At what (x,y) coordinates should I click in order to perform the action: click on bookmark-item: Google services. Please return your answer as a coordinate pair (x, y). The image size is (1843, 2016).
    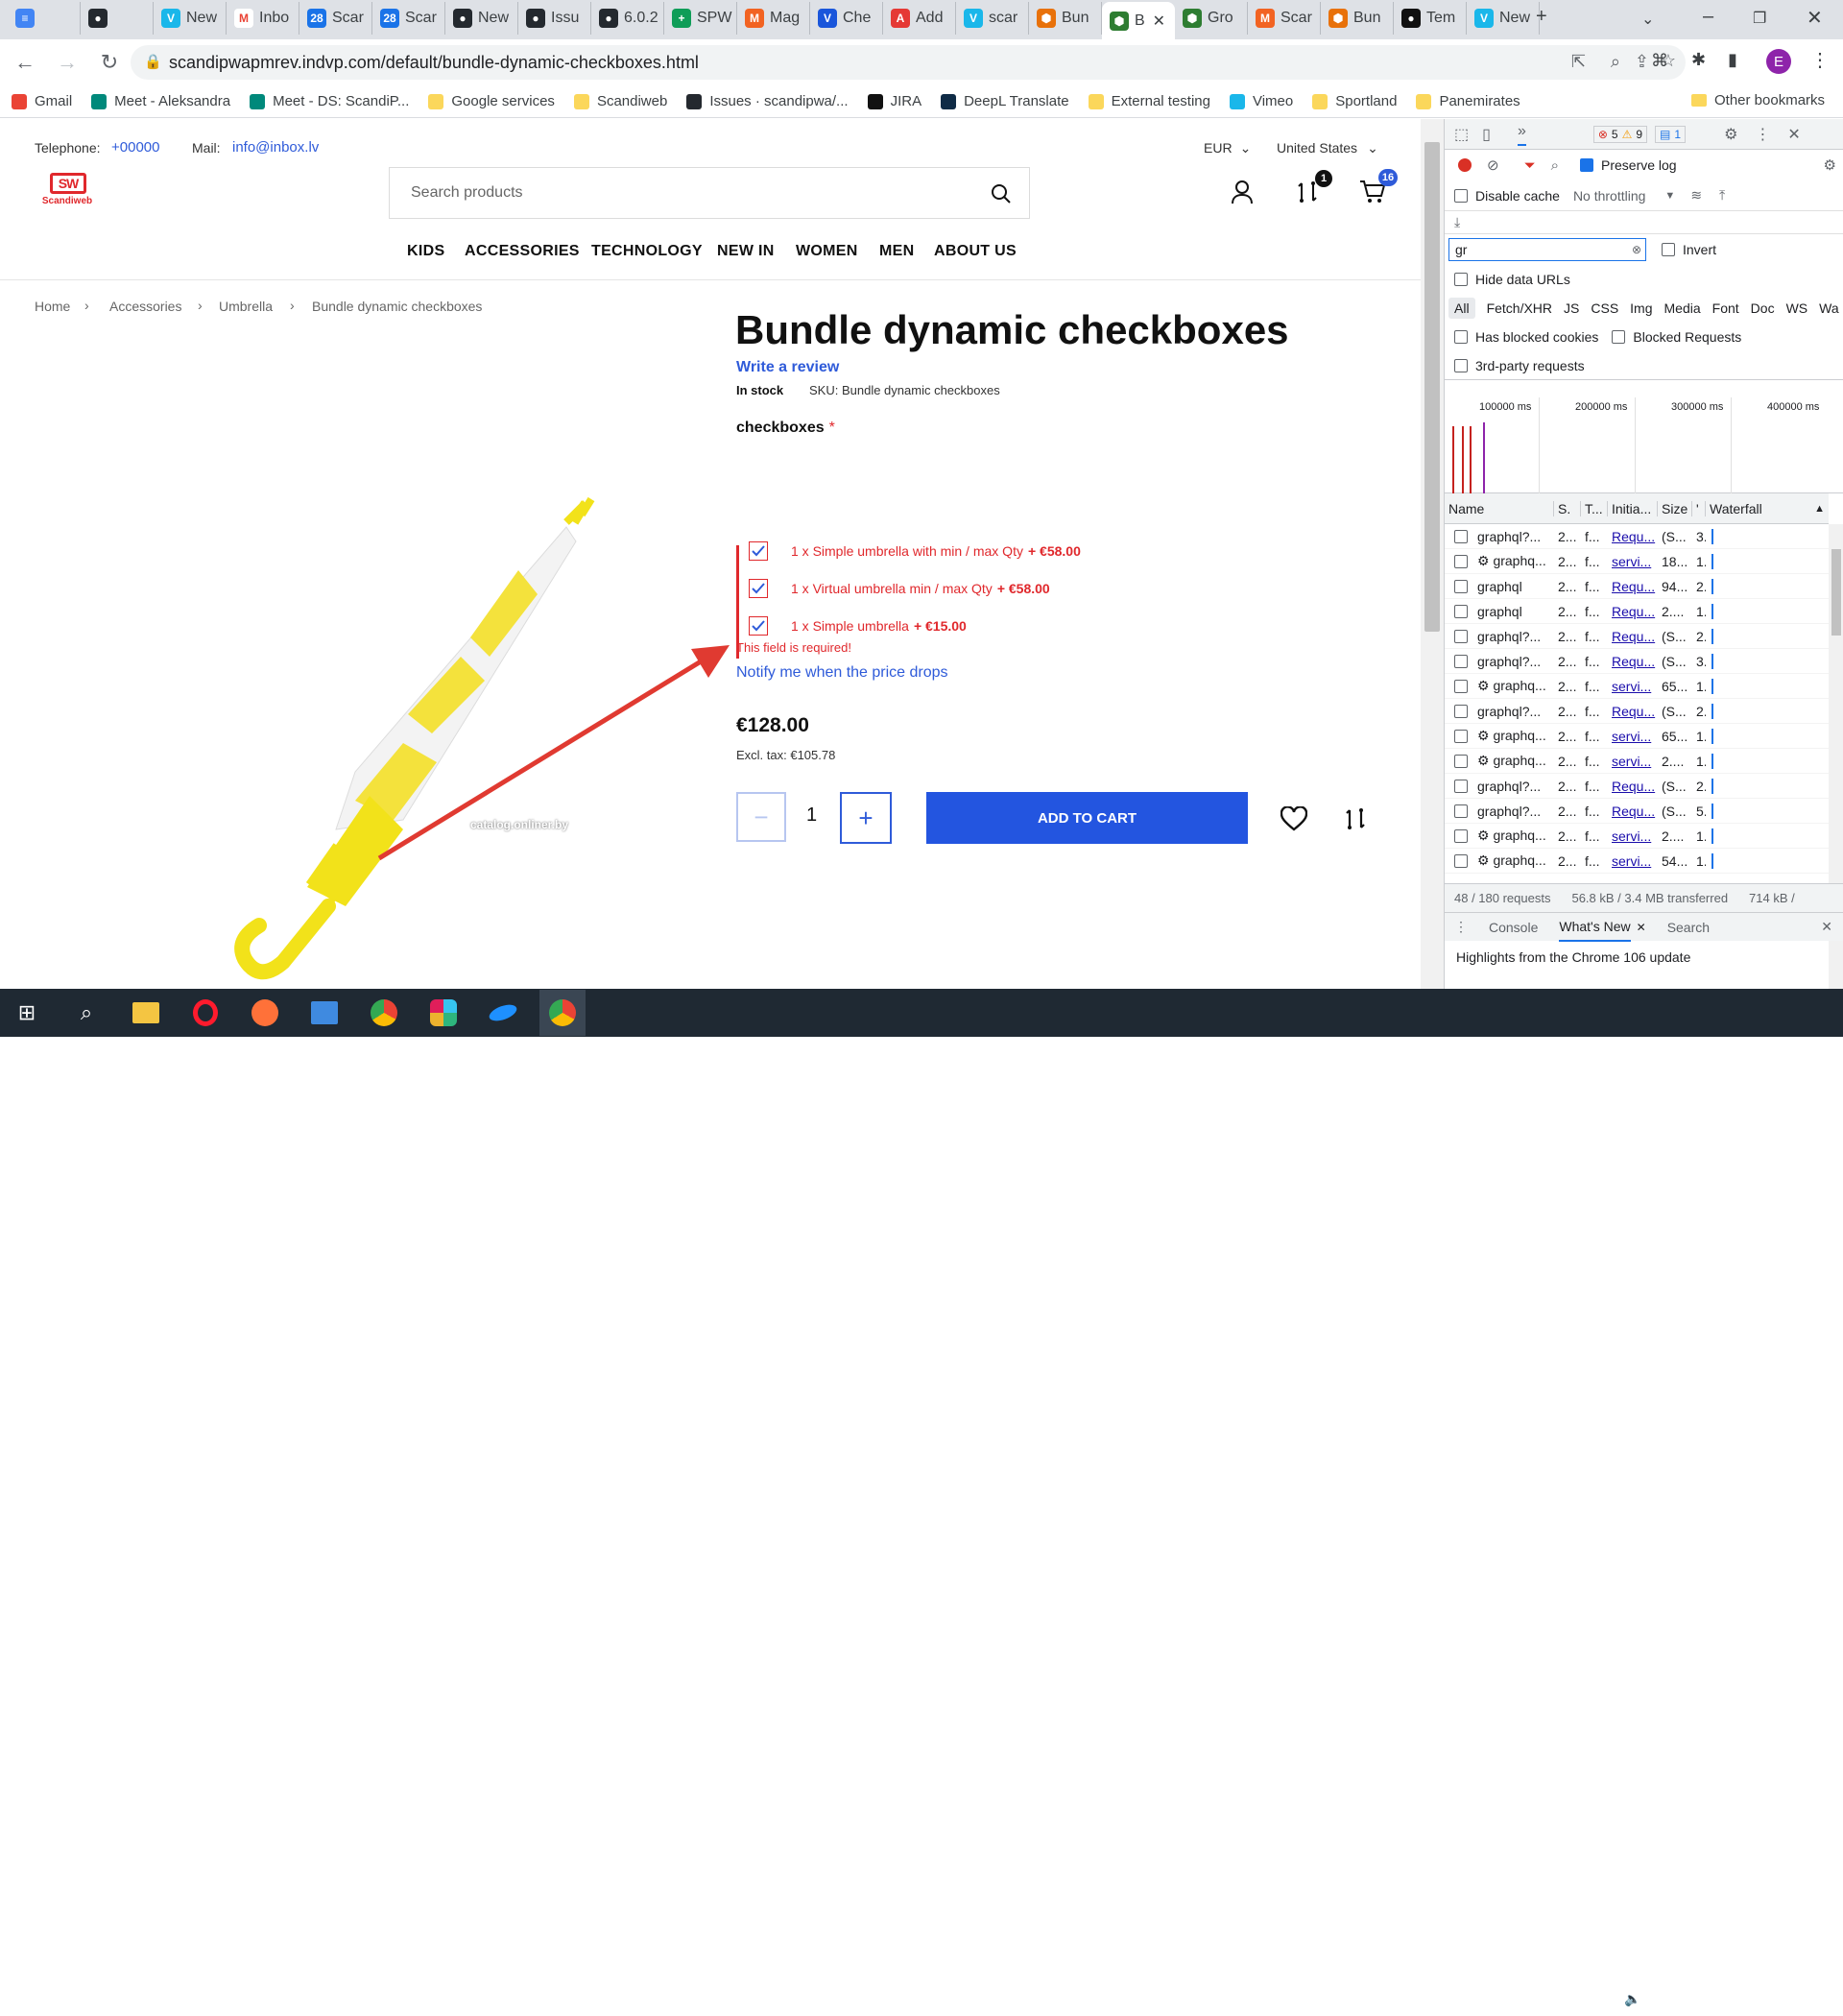
    Looking at the image, I should click on (491, 101).